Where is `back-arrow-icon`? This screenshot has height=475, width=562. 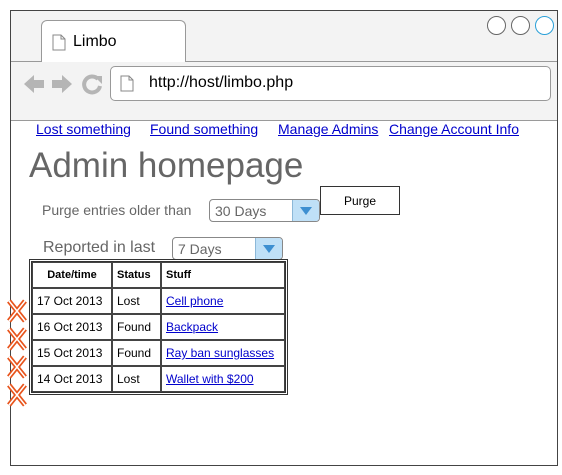 back-arrow-icon is located at coordinates (34, 84).